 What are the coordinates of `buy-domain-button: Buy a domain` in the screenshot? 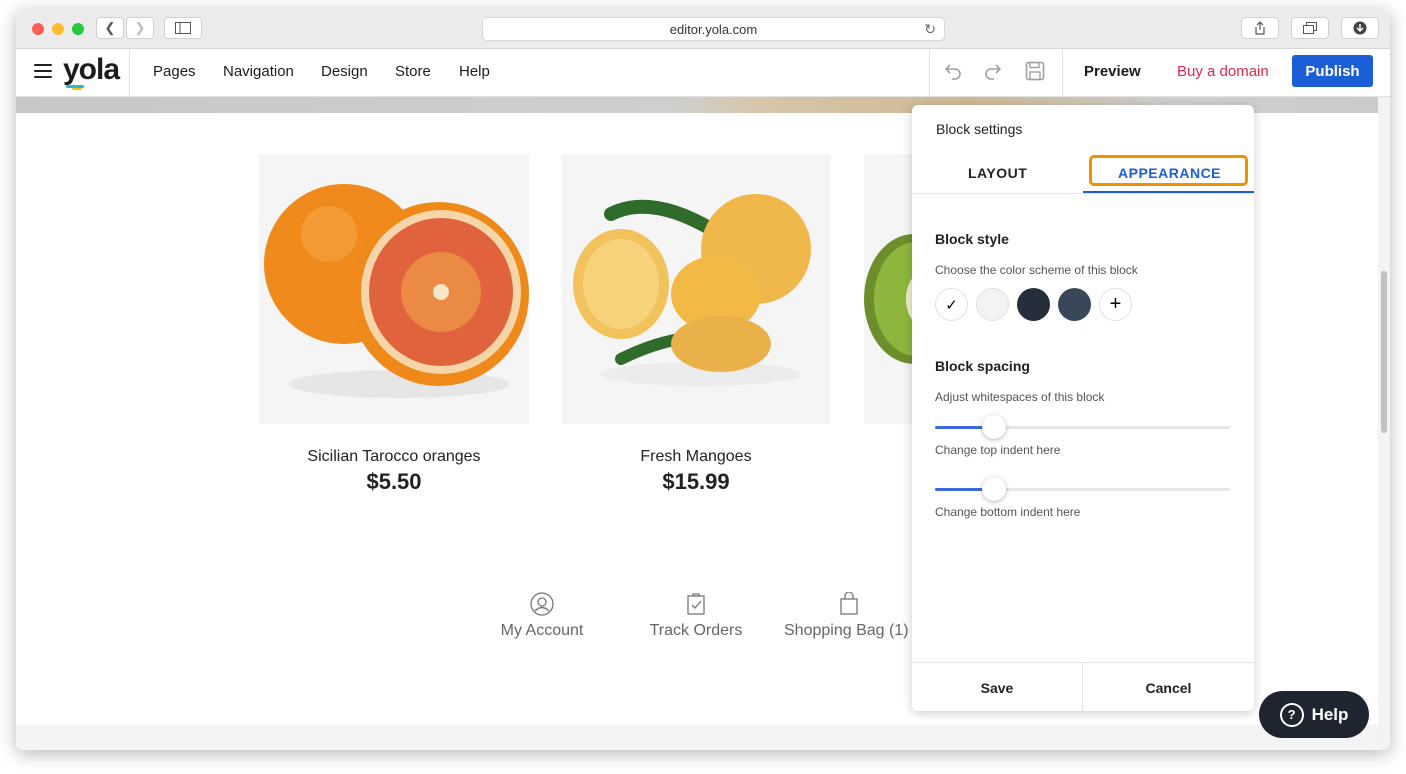 It's located at (1223, 71).